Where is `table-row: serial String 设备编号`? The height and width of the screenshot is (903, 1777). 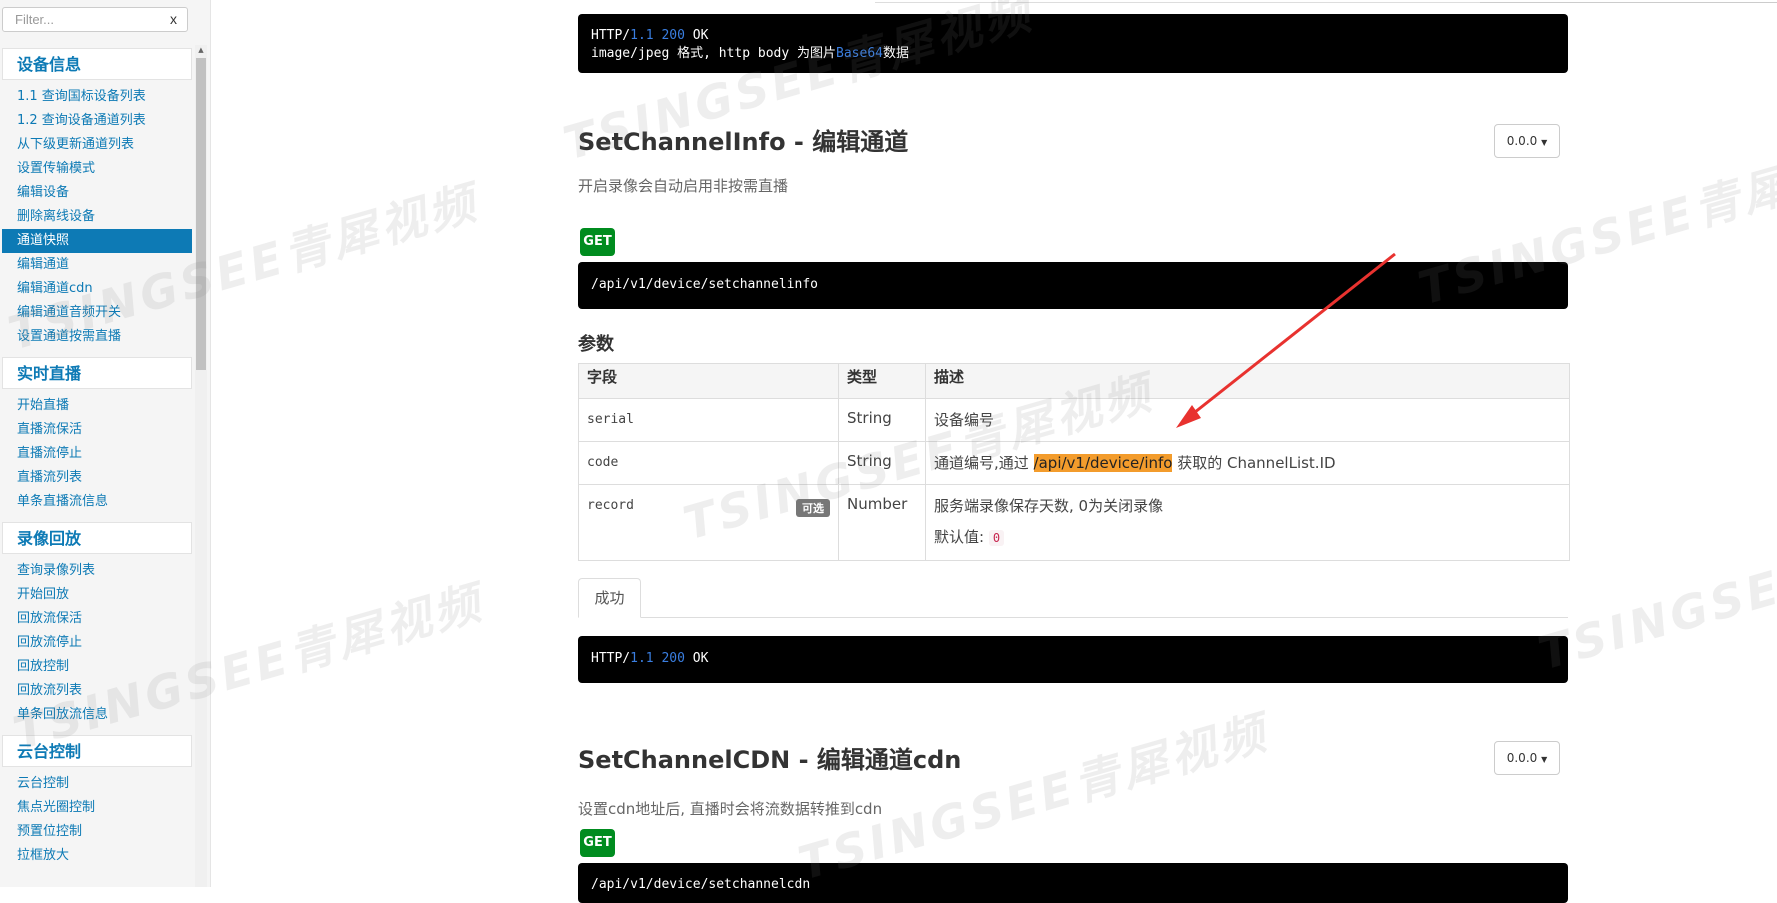 table-row: serial String 设备编号 is located at coordinates (1074, 420).